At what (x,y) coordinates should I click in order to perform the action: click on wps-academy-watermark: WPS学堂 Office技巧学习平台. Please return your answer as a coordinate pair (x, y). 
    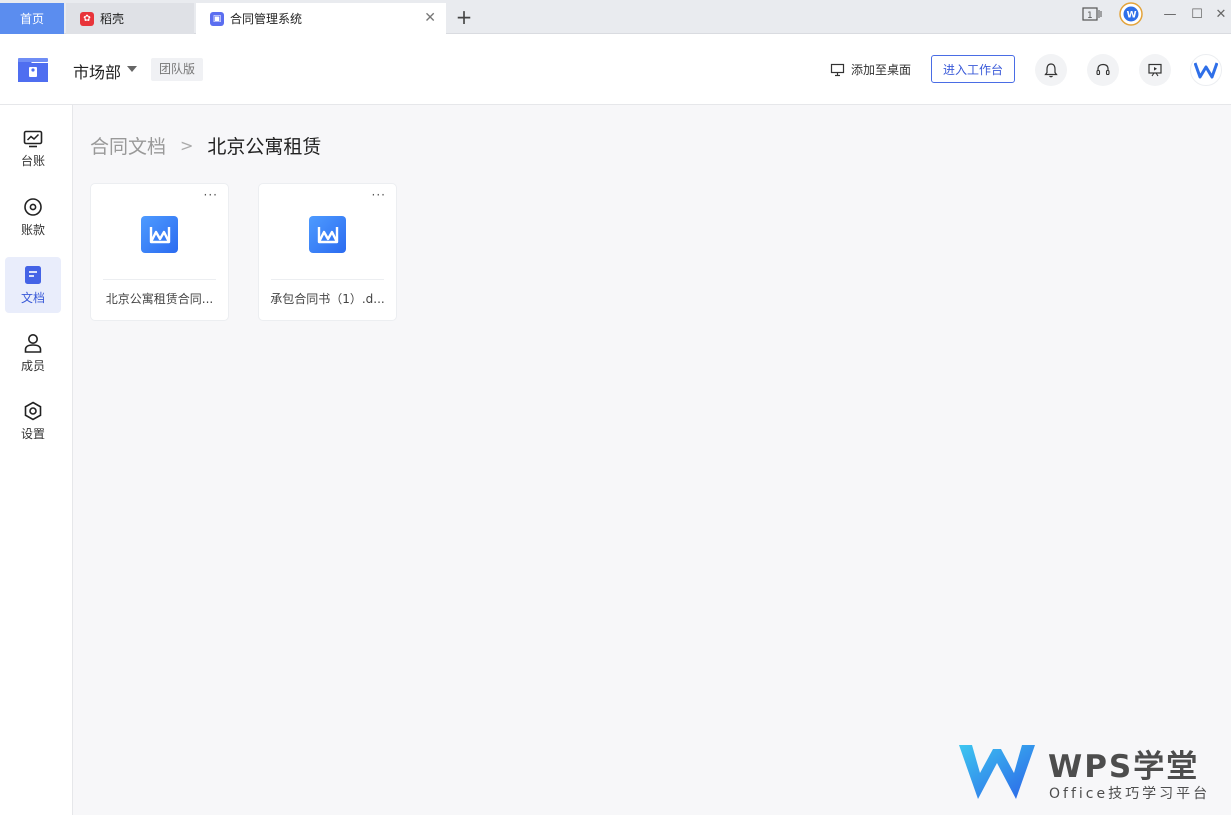
    Looking at the image, I should click on (1086, 772).